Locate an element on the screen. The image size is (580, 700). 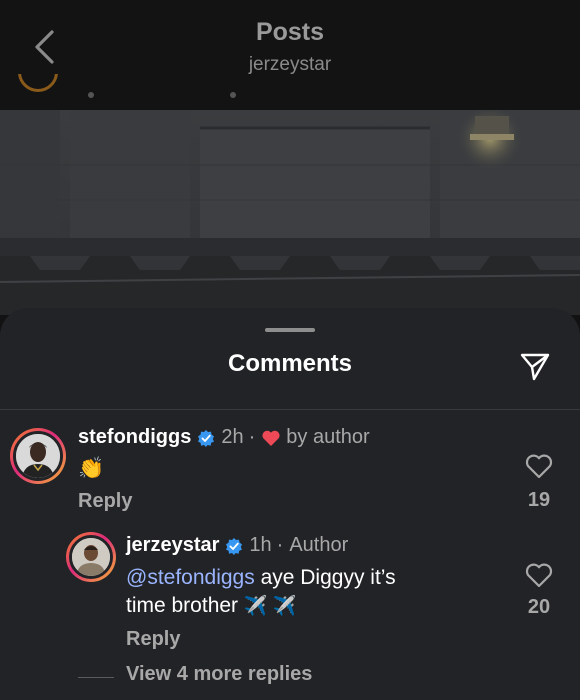
post-author-avatar-peek is located at coordinates (39, 89).